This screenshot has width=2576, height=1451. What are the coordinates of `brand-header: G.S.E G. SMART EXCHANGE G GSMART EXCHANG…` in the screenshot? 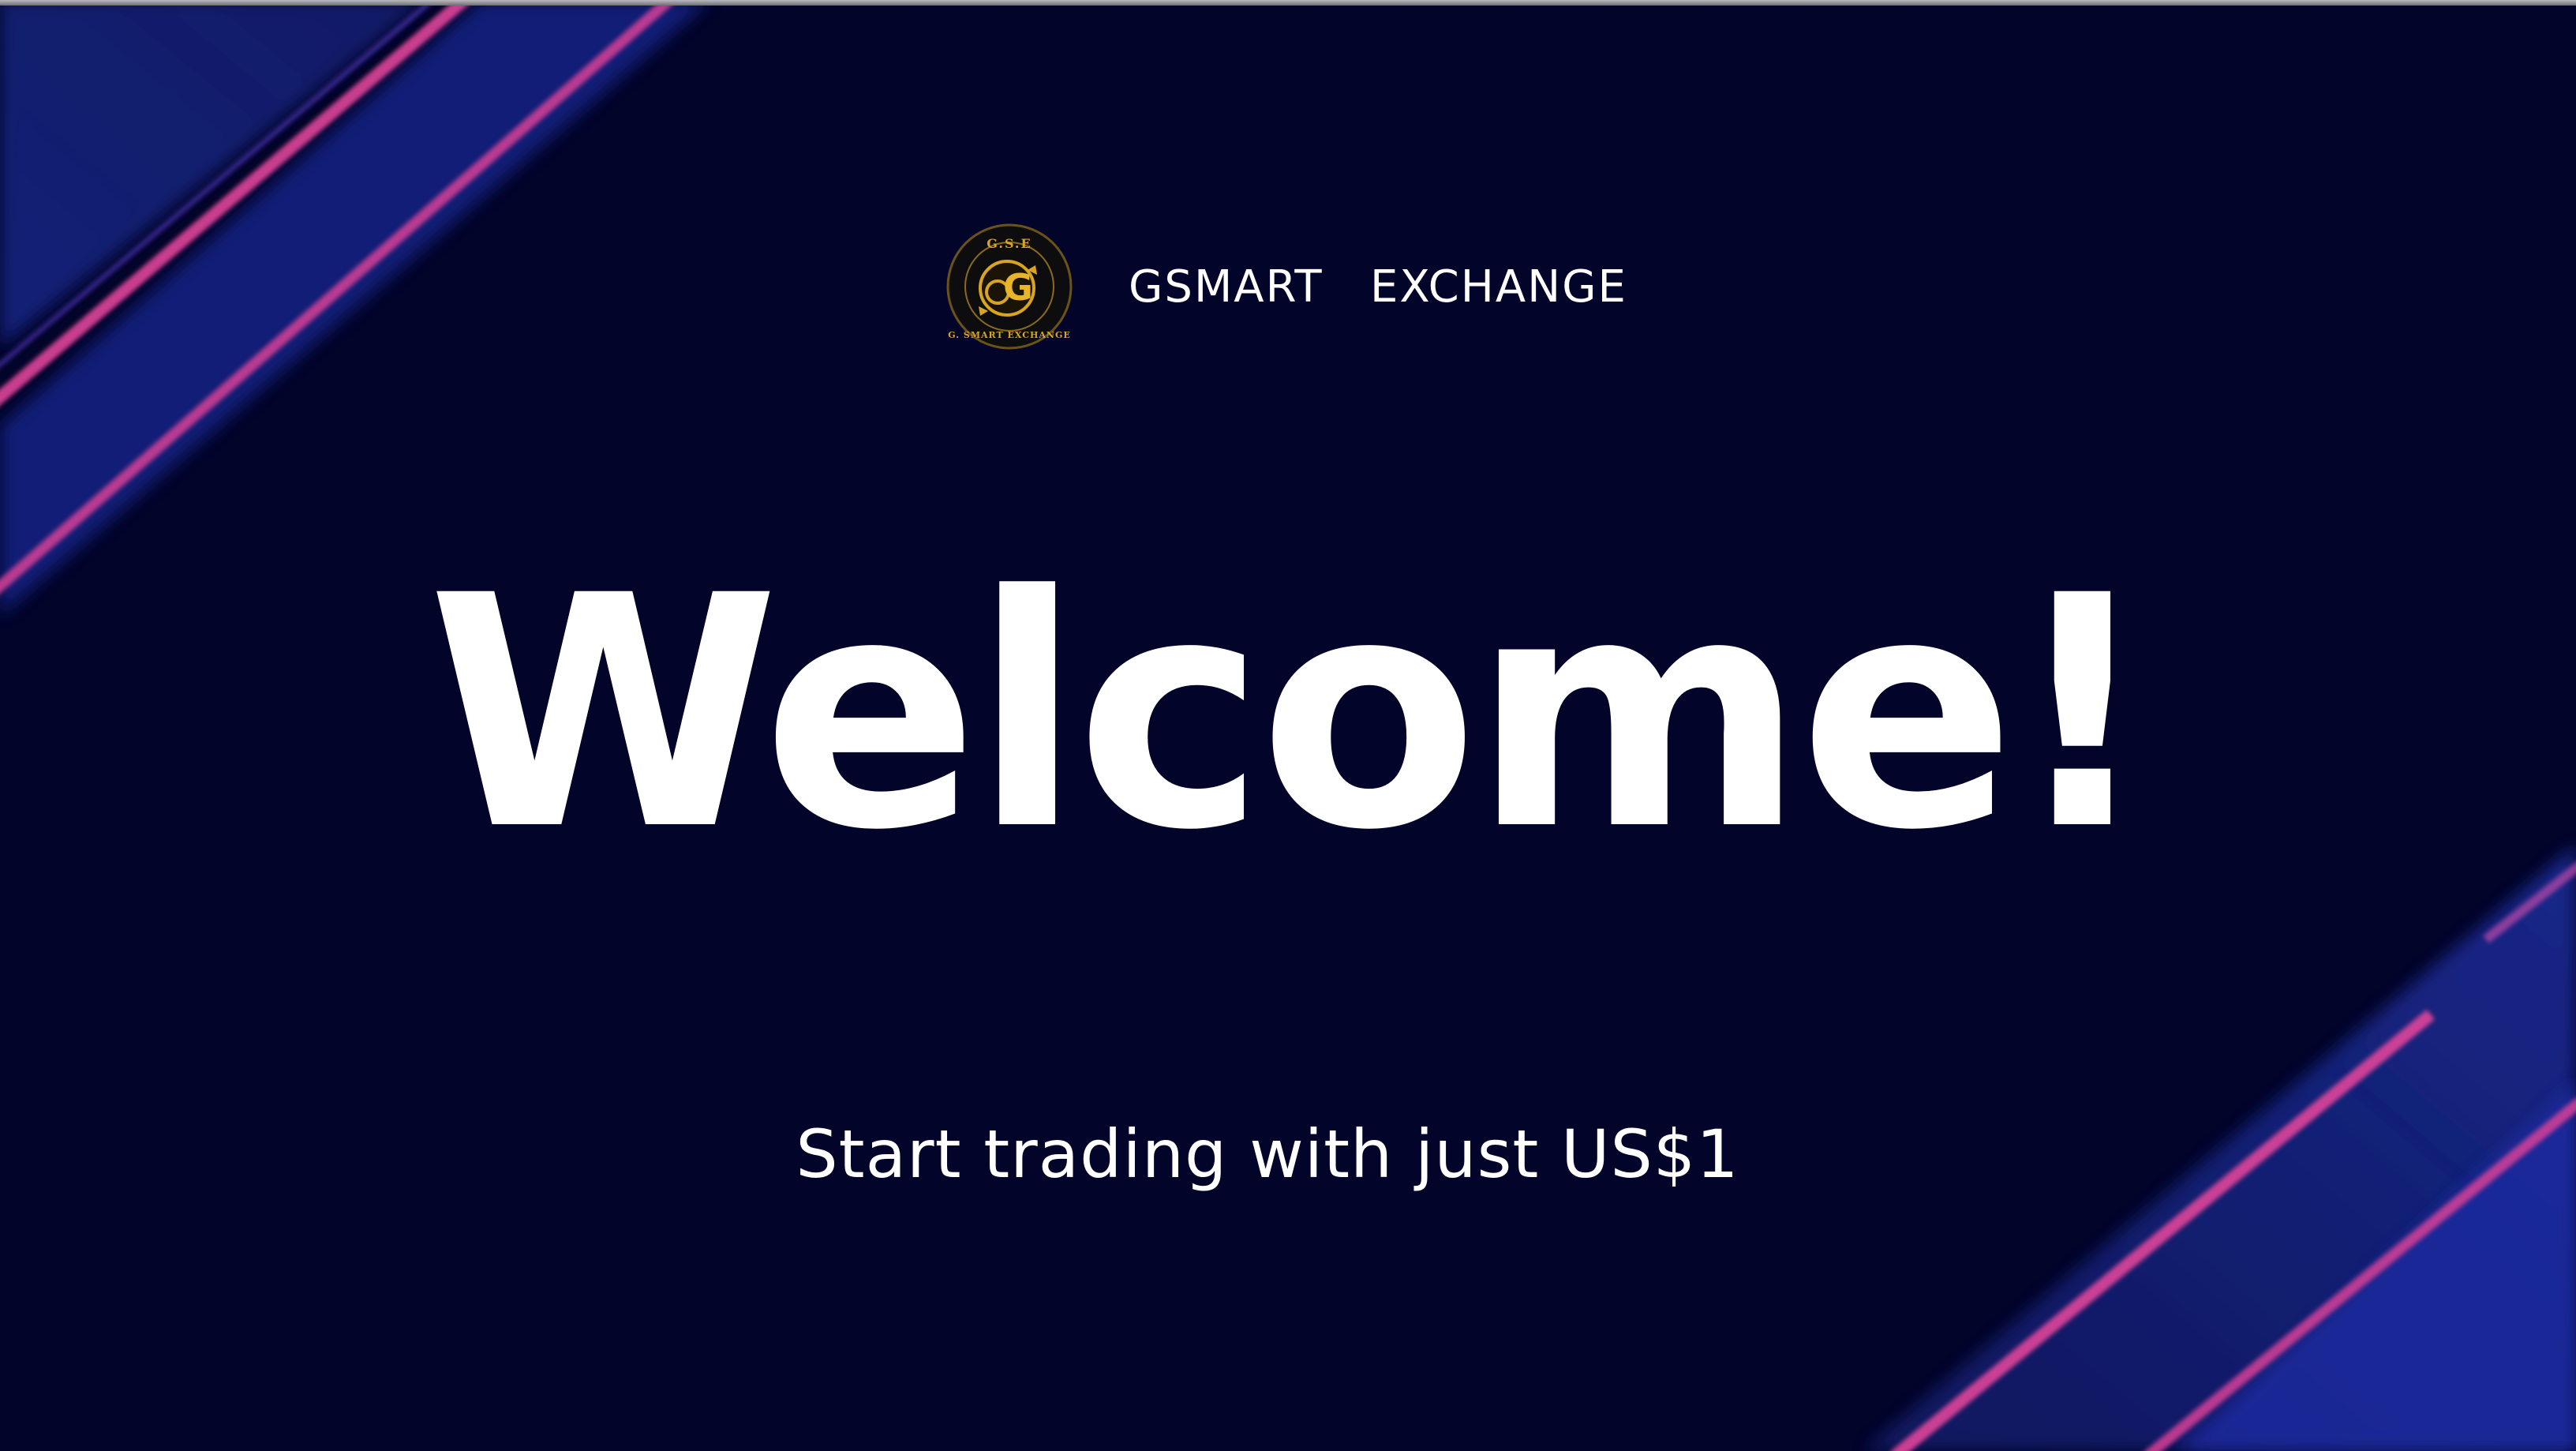 It's located at (1286, 287).